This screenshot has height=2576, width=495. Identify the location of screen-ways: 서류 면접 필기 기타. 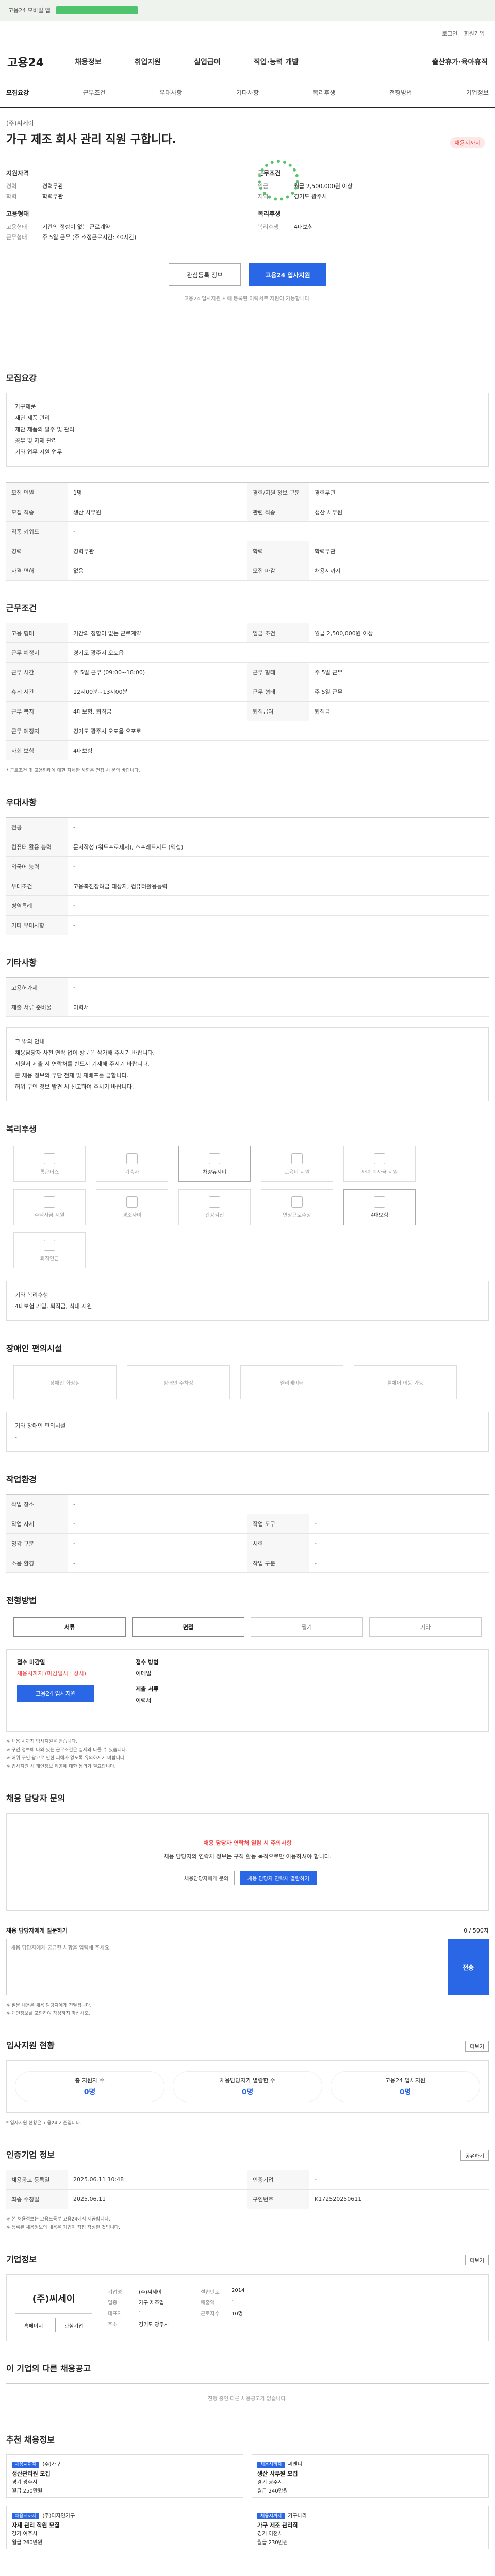
(247, 1627).